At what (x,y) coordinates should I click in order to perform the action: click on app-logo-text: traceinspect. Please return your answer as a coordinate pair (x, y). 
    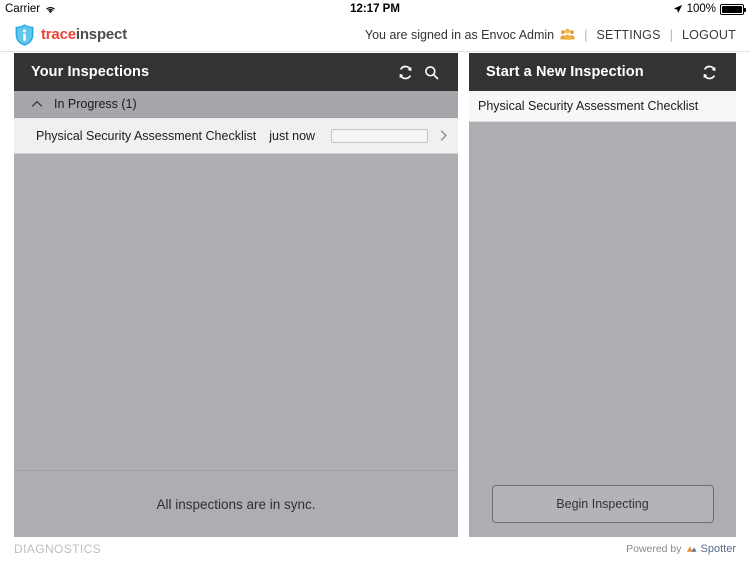
    Looking at the image, I should click on (84, 34).